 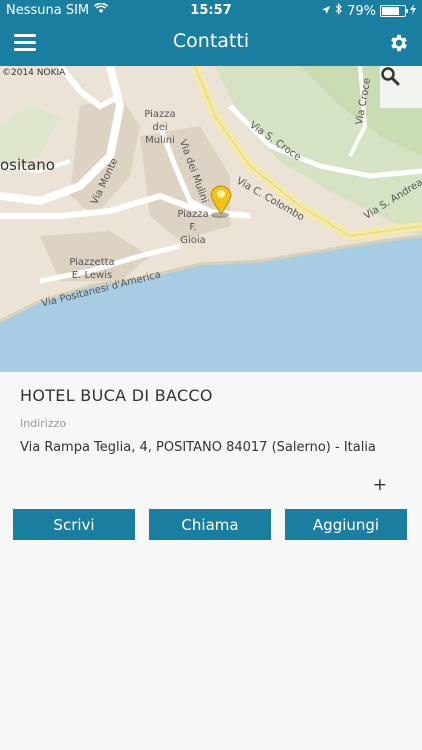 I want to click on hotel-name: HOTEL BUCA DI BACCO, so click(x=116, y=395).